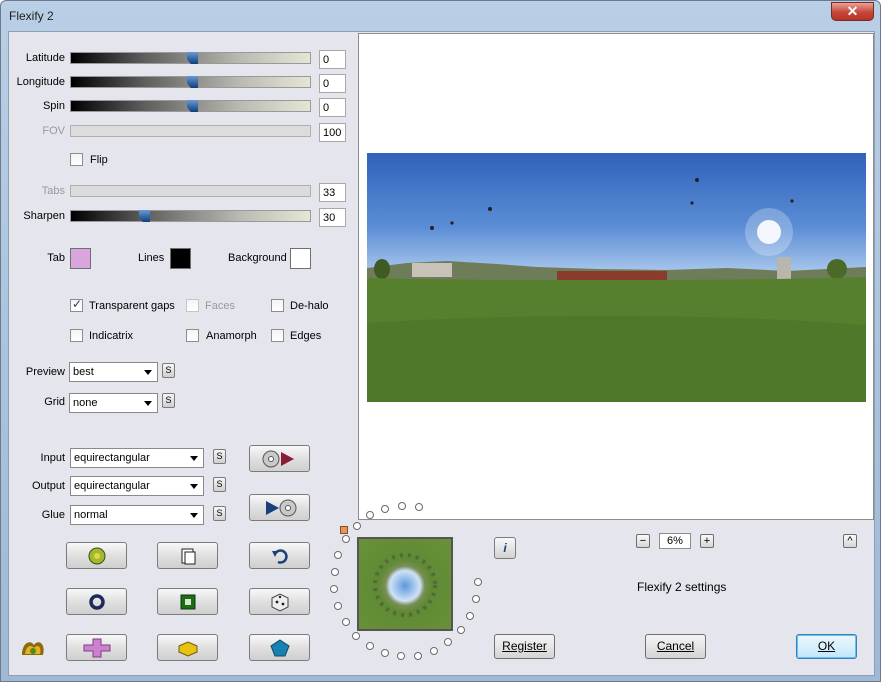 The width and height of the screenshot is (881, 682). I want to click on ring-button, so click(96, 601).